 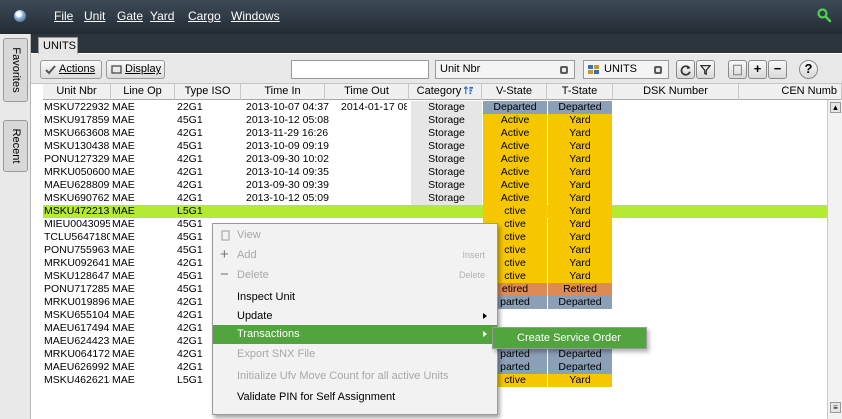 What do you see at coordinates (580, 92) in the screenshot?
I see `col-t-state: T-State` at bounding box center [580, 92].